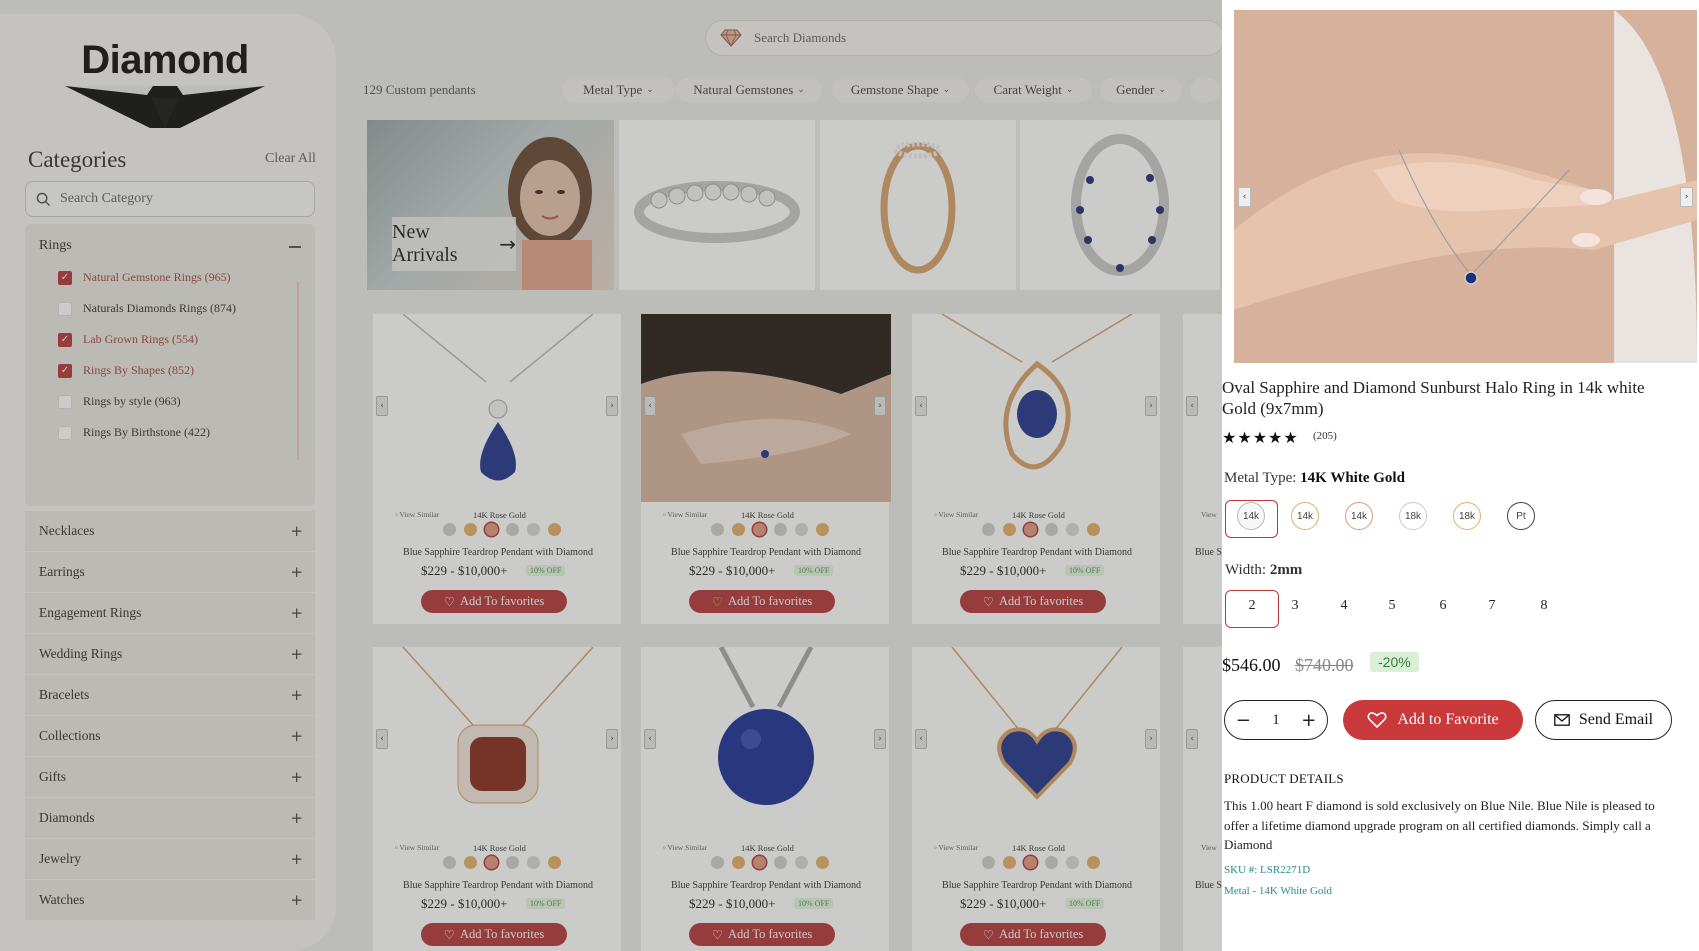 The height and width of the screenshot is (951, 1699). What do you see at coordinates (1392, 606) in the screenshot?
I see `width-option: 5` at bounding box center [1392, 606].